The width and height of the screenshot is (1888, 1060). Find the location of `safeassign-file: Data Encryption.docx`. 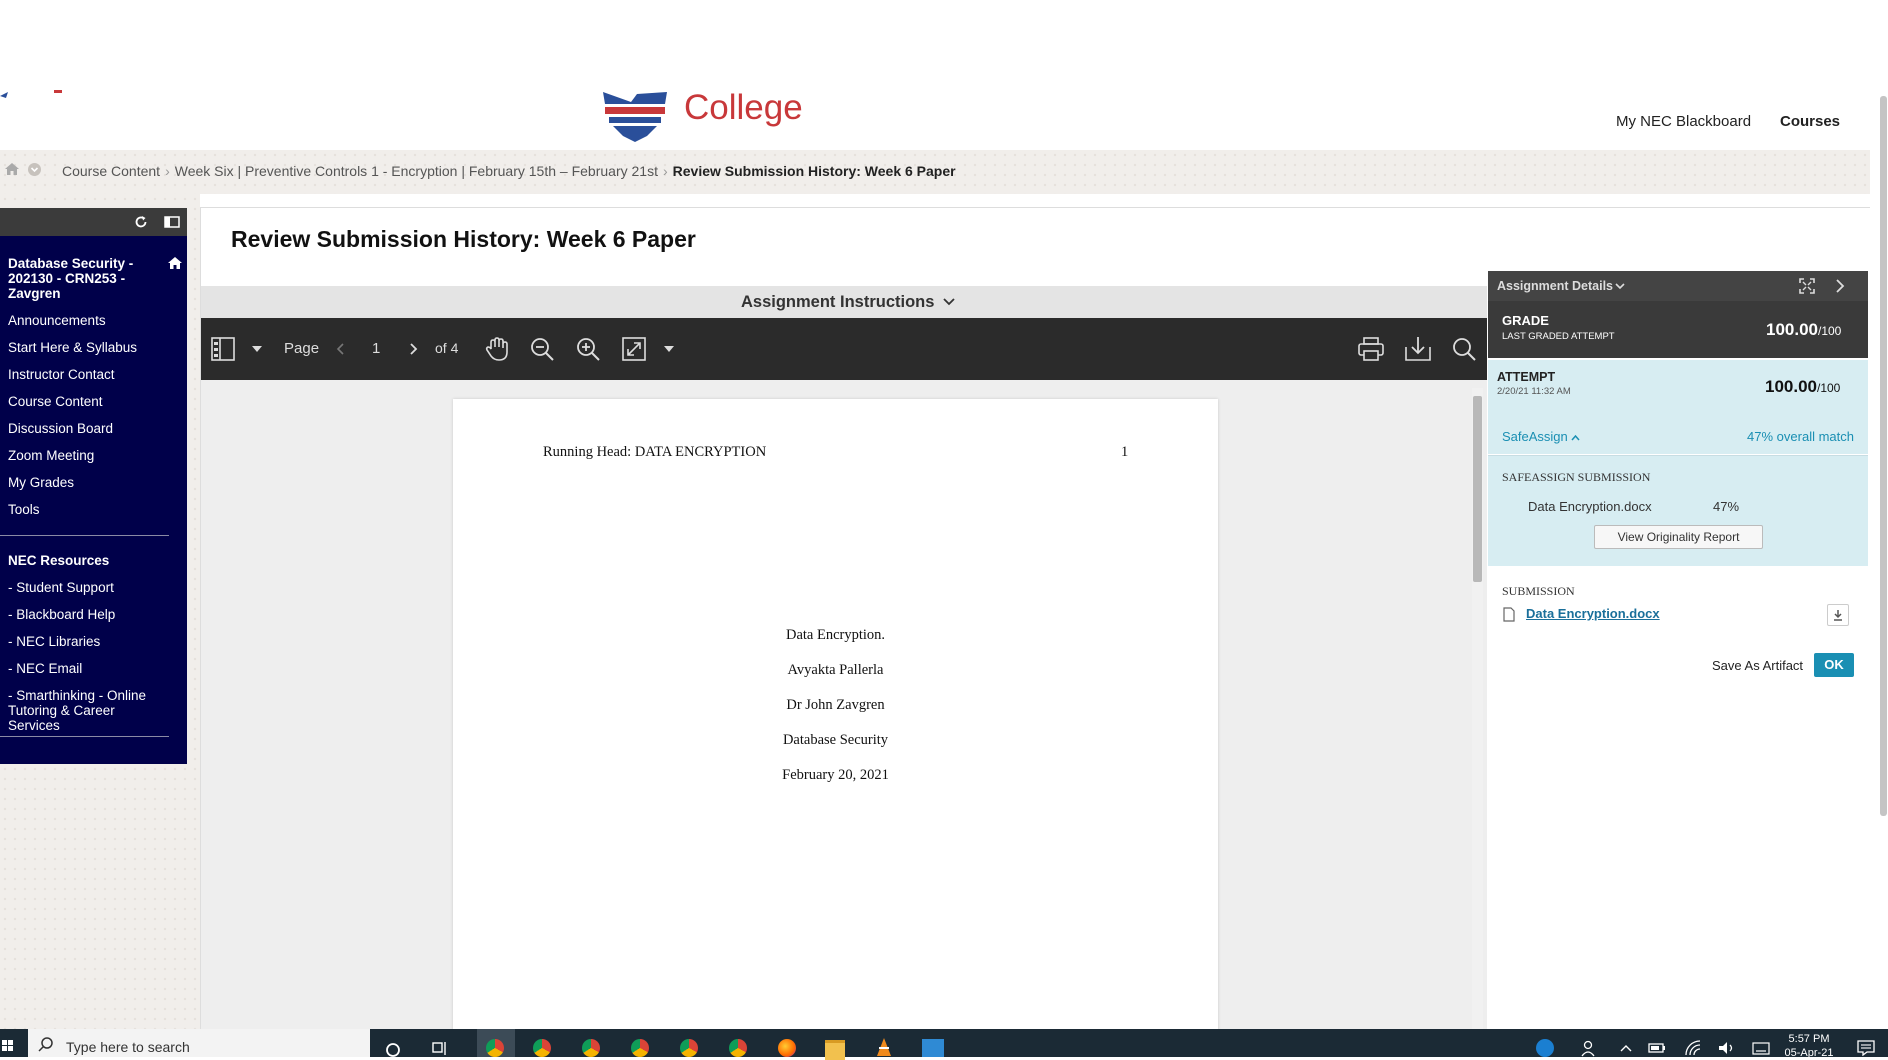

safeassign-file: Data Encryption.docx is located at coordinates (1590, 506).